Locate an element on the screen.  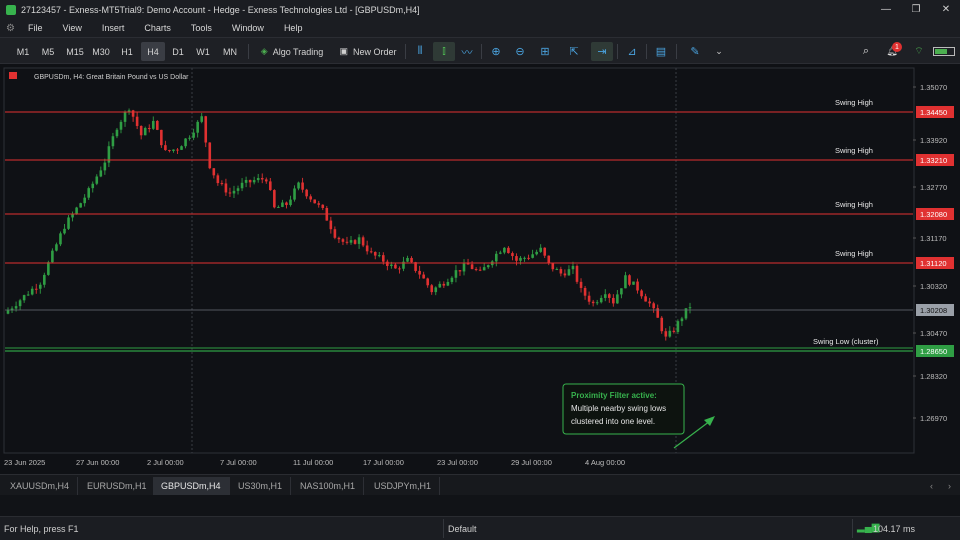
objects-button: ✎ is located at coordinates (695, 51).